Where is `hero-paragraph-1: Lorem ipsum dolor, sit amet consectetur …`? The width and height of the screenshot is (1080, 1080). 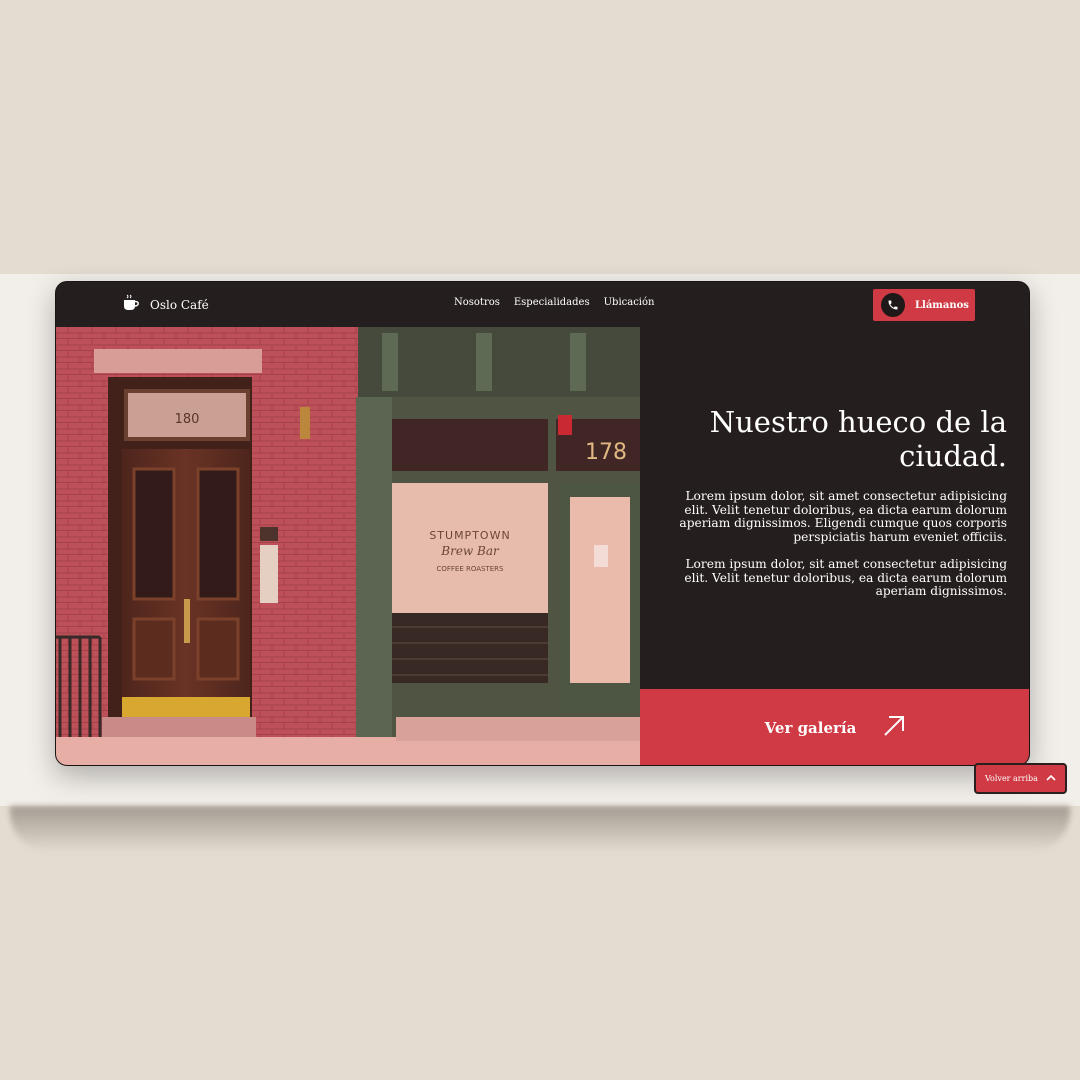
hero-paragraph-1: Lorem ipsum dolor, sit amet consectetur … is located at coordinates (843, 516).